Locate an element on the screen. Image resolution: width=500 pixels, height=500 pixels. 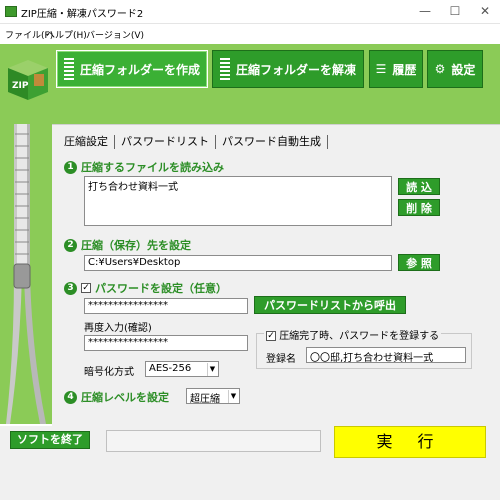
close-button: ✕ is located at coordinates (485, 11).